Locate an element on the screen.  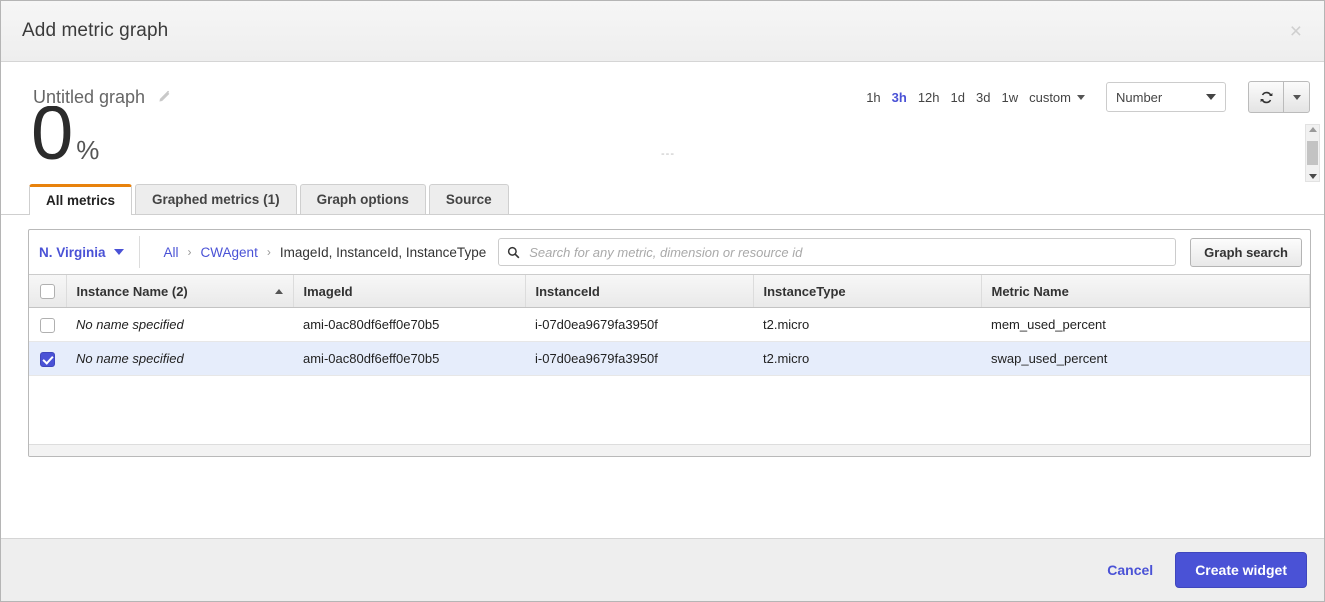
custom-range-label: custom is located at coordinates (1050, 97).